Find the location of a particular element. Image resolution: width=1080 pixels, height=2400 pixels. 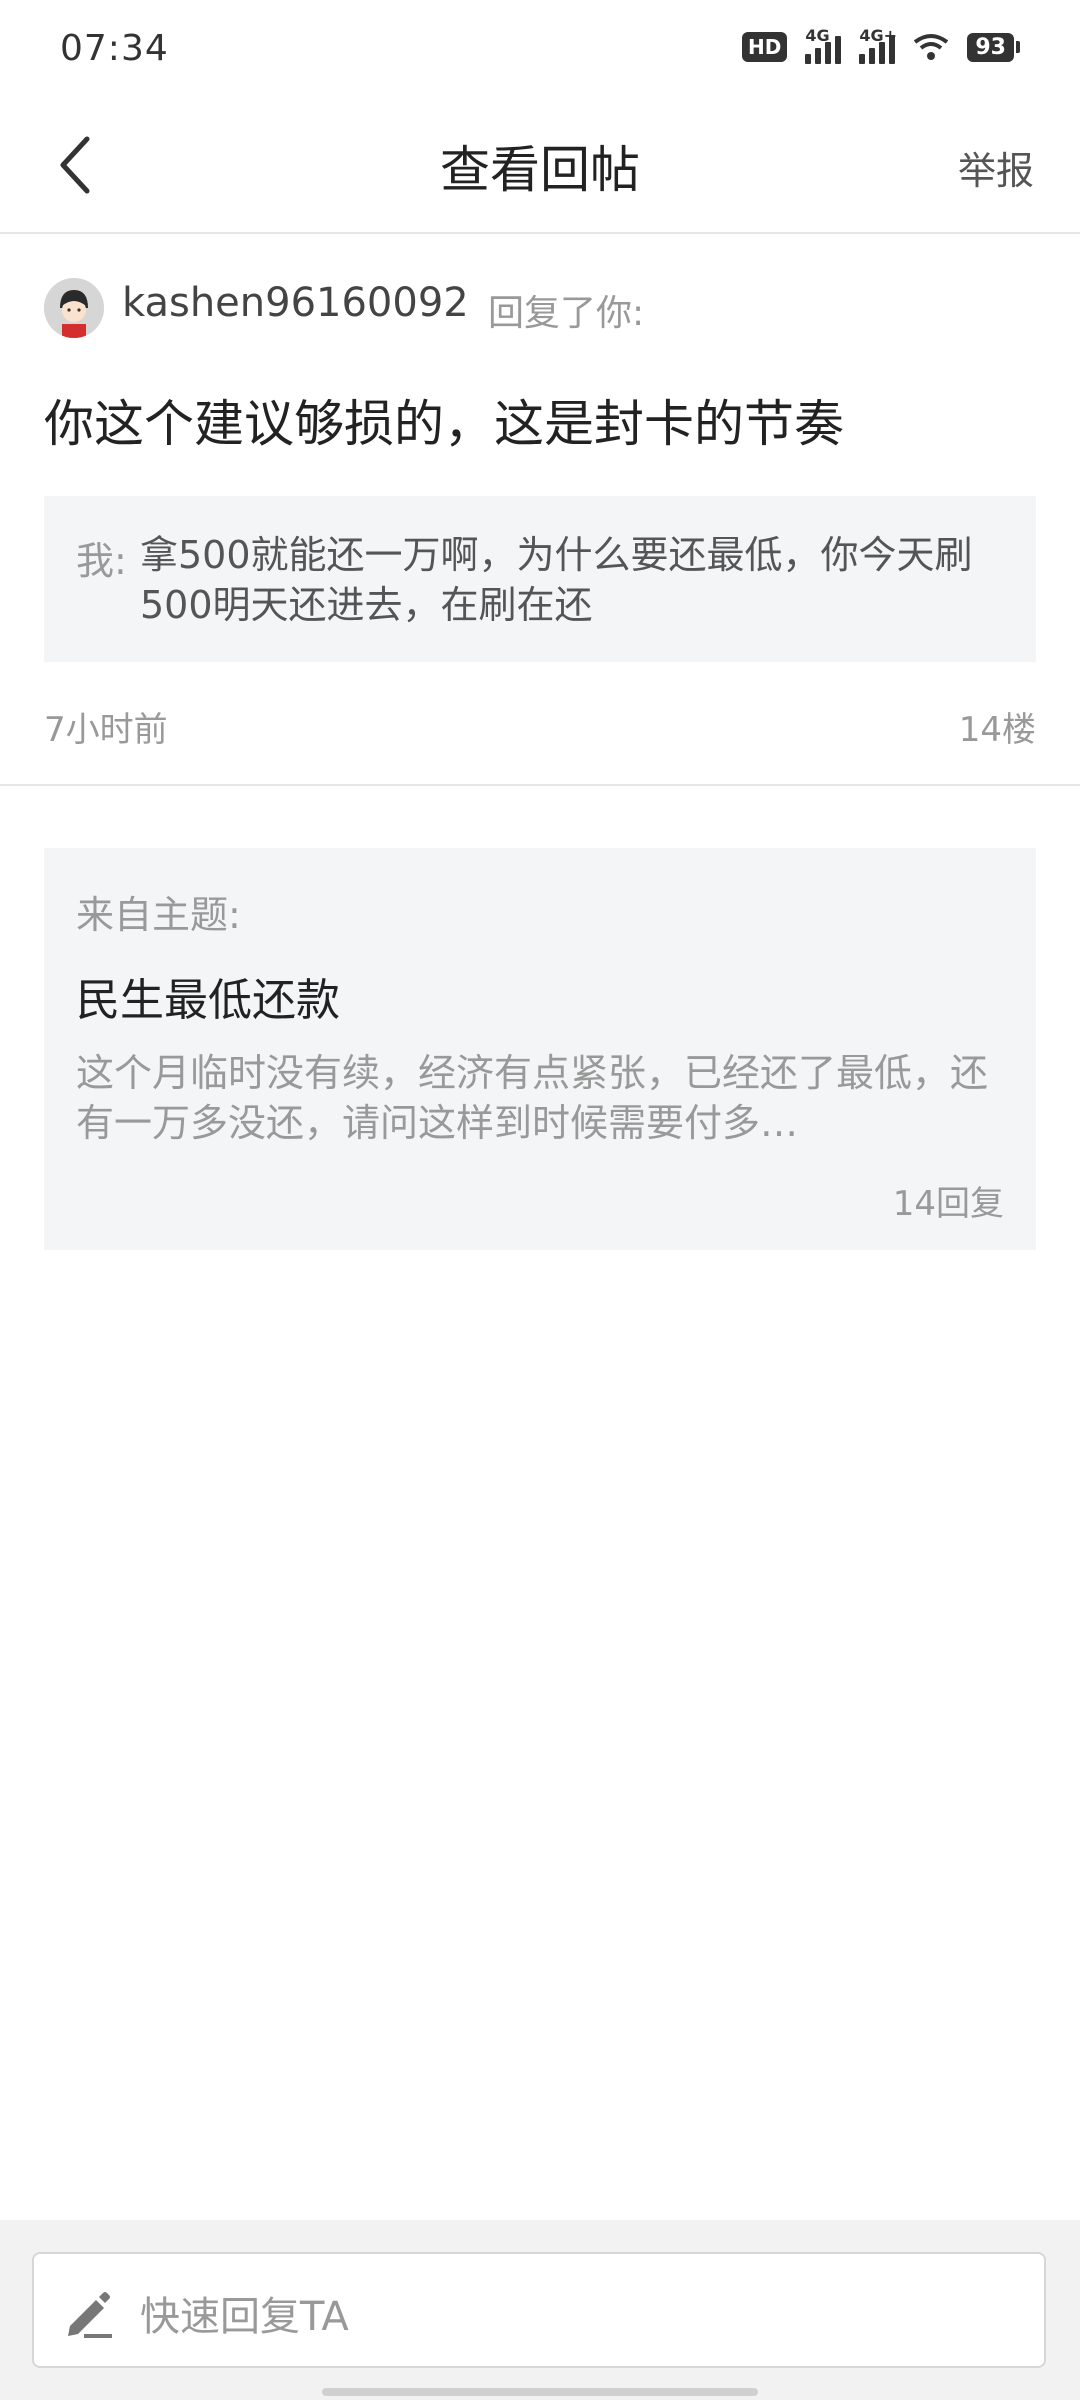

status-time: 07:34 is located at coordinates (114, 48).